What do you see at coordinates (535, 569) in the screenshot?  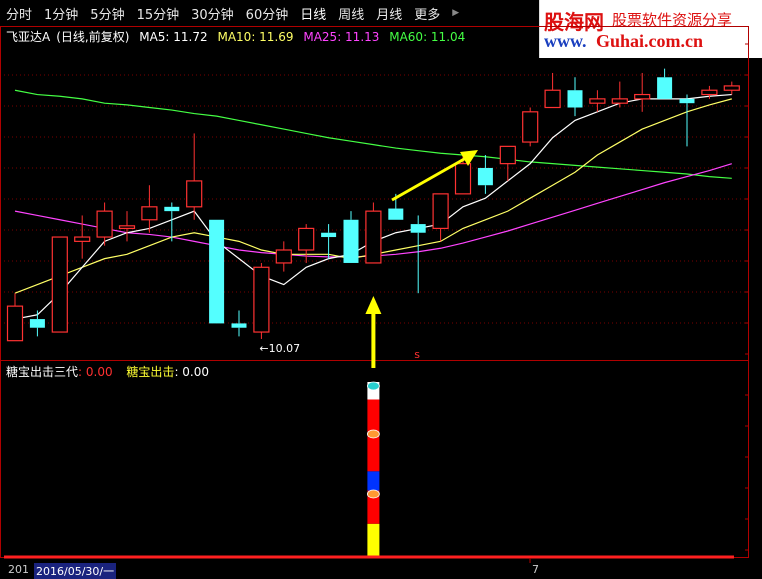 I see `time-tick-label: 7` at bounding box center [535, 569].